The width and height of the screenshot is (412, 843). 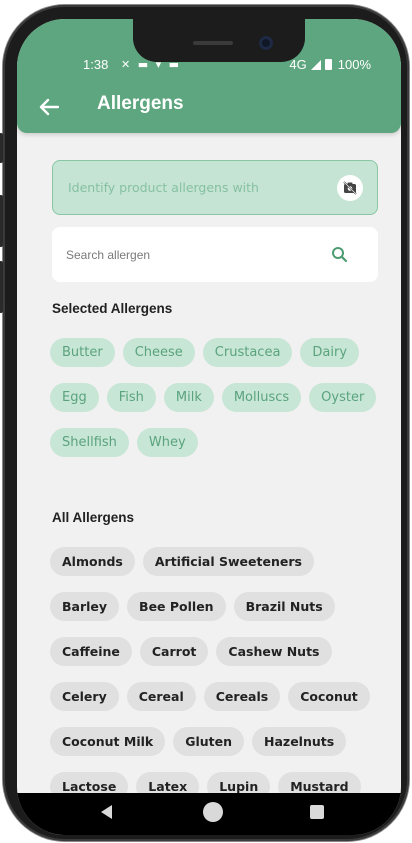 I want to click on system-nav-bar, so click(x=209, y=814).